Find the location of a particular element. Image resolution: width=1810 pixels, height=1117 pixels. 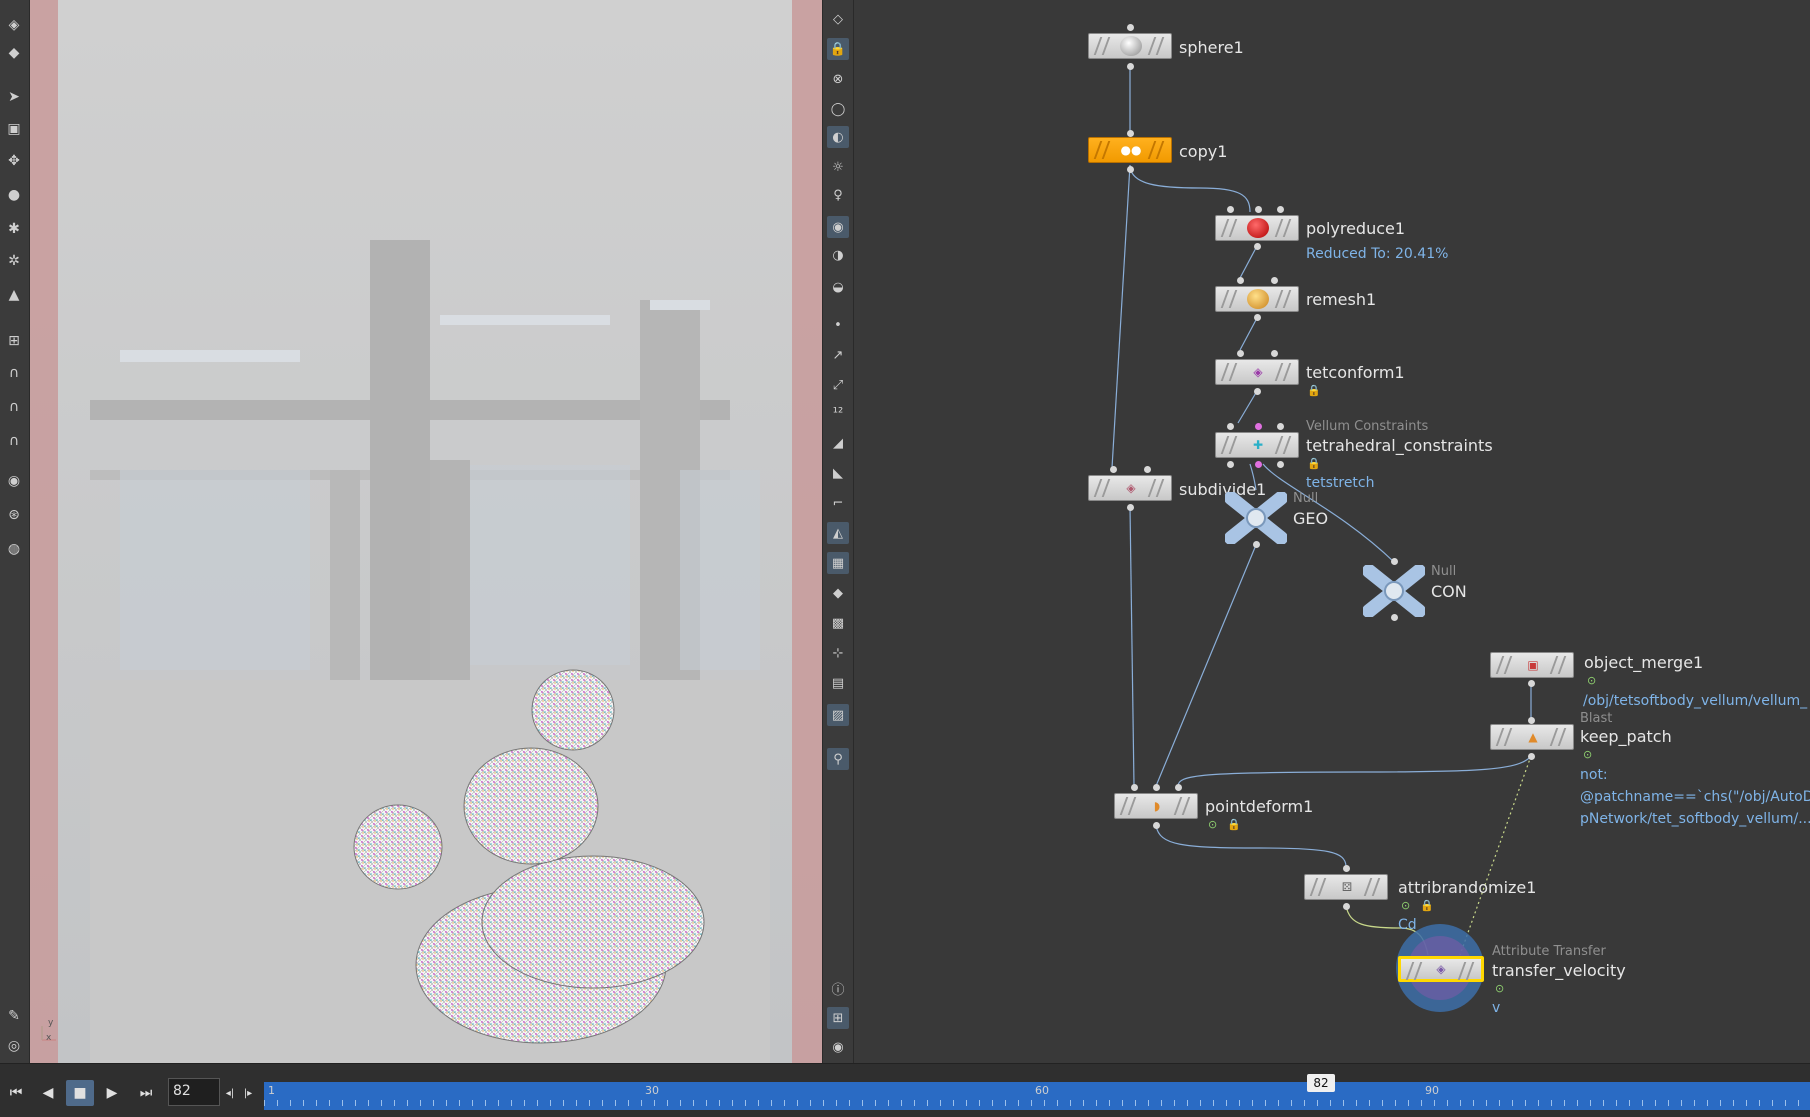

node-sphere1 is located at coordinates (1130, 46).